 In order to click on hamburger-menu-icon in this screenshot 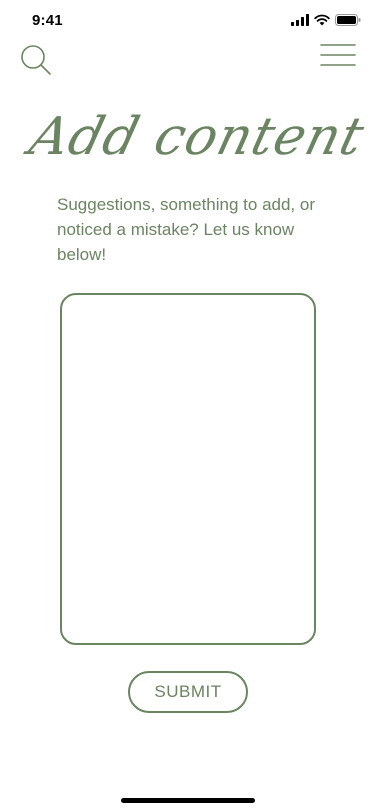, I will do `click(338, 55)`.